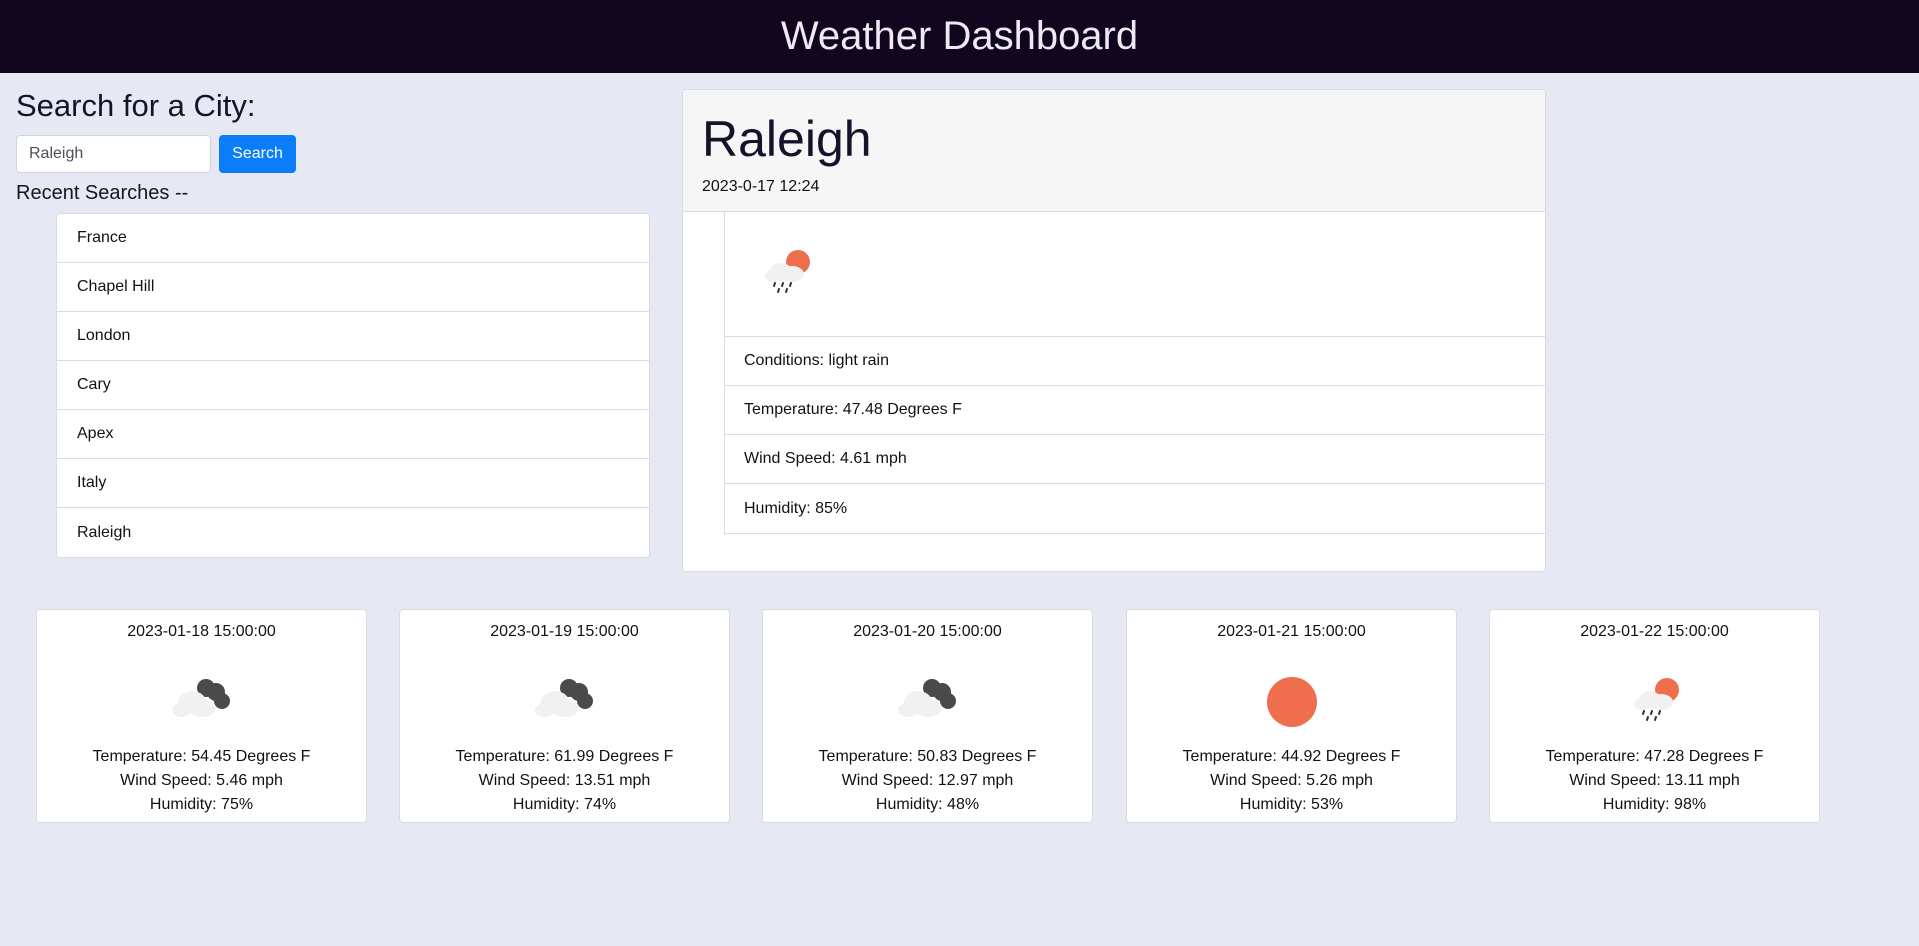  I want to click on recent-searches-label: Recent Searches --, so click(102, 193).